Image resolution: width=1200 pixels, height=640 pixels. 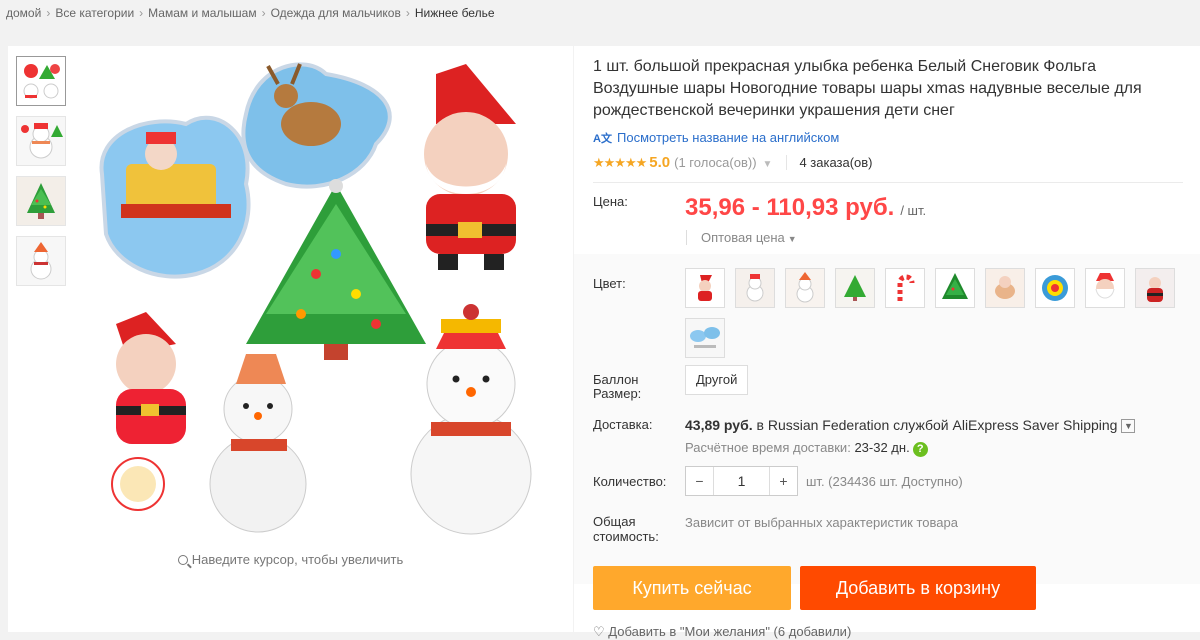 I want to click on color-swatches, so click(x=935, y=318).